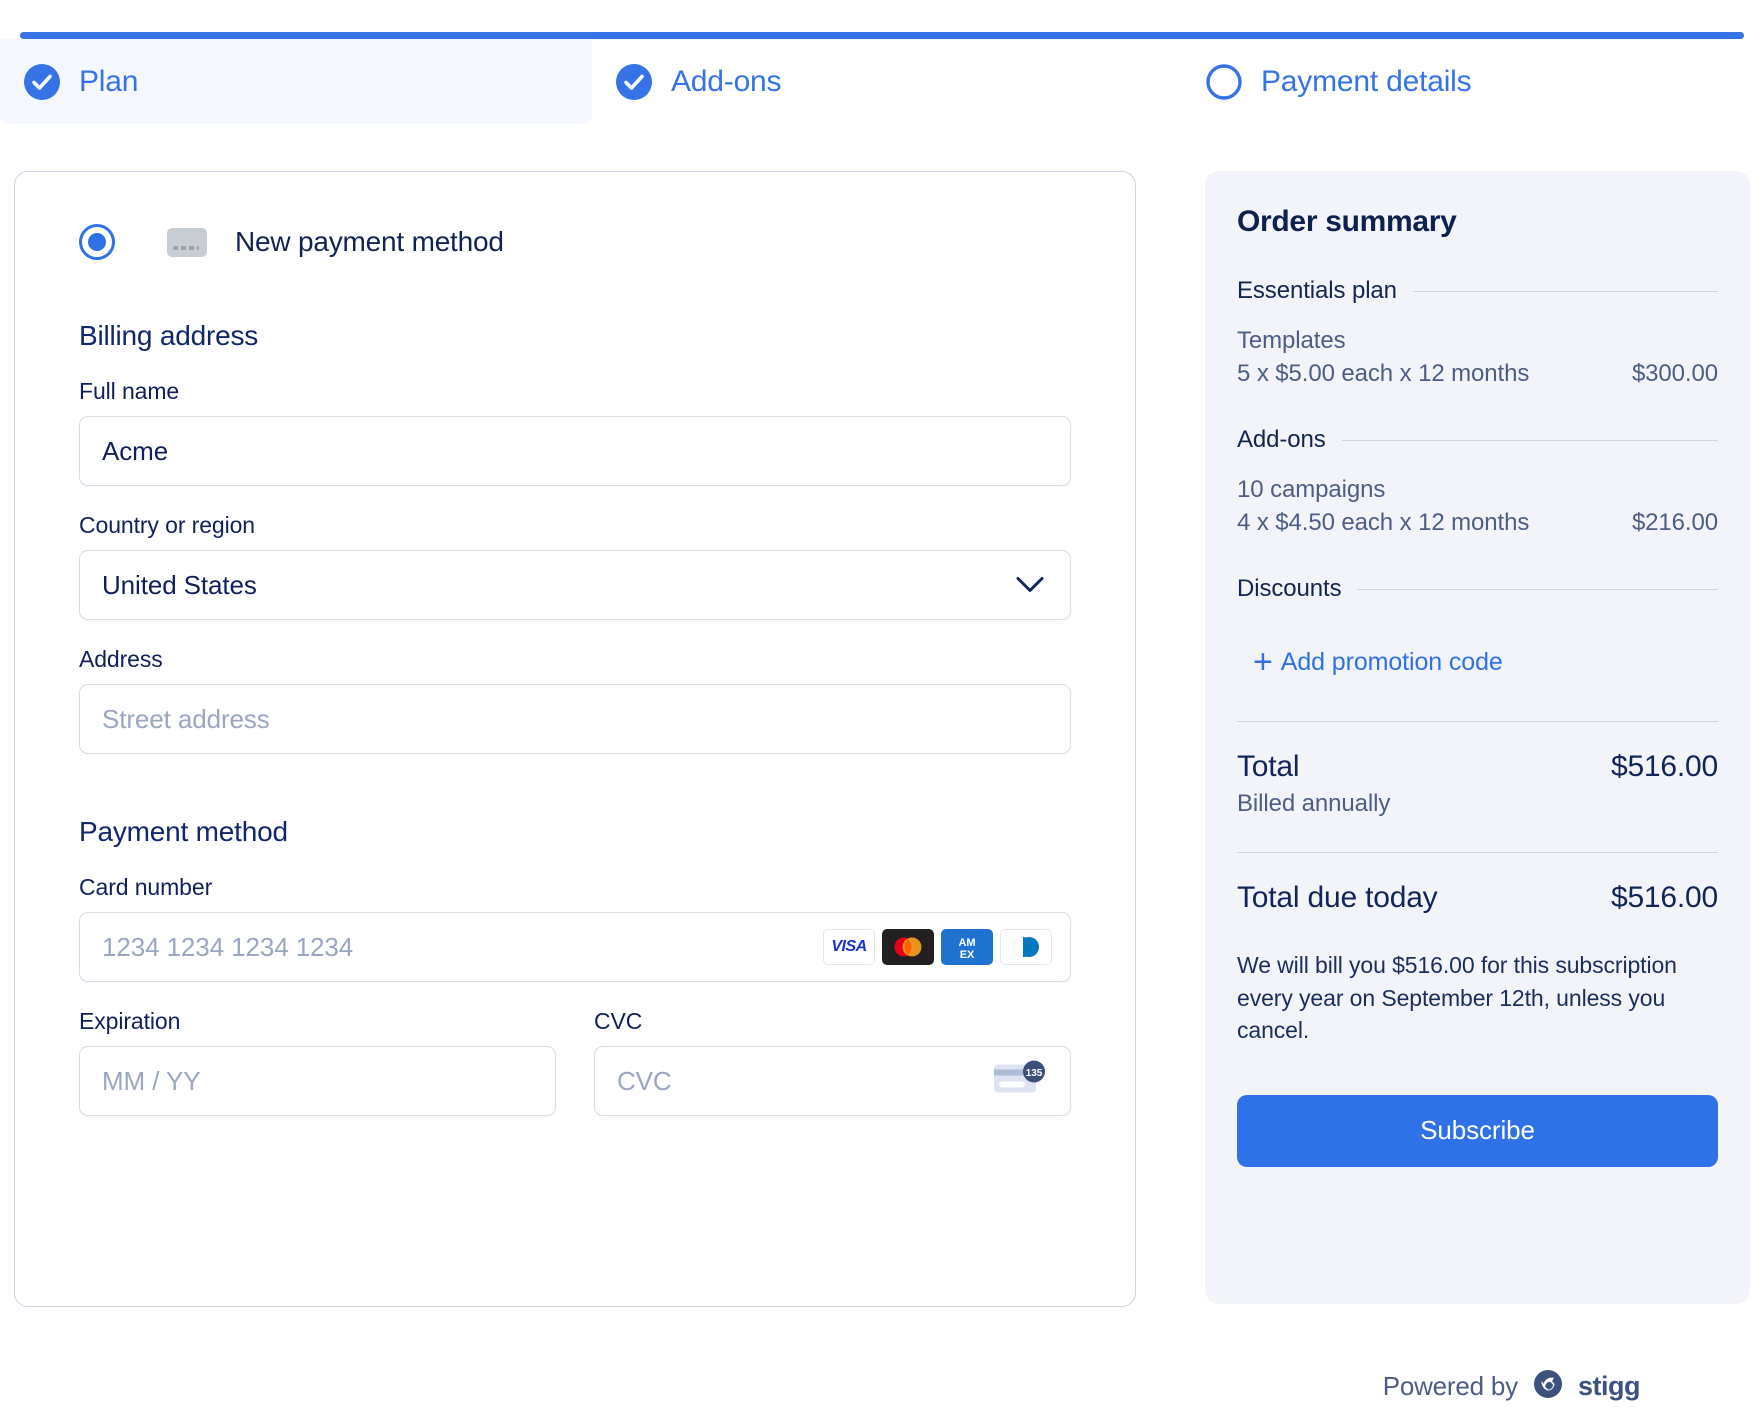  What do you see at coordinates (1311, 489) in the screenshot?
I see `summary-line-name: 10 campaigns` at bounding box center [1311, 489].